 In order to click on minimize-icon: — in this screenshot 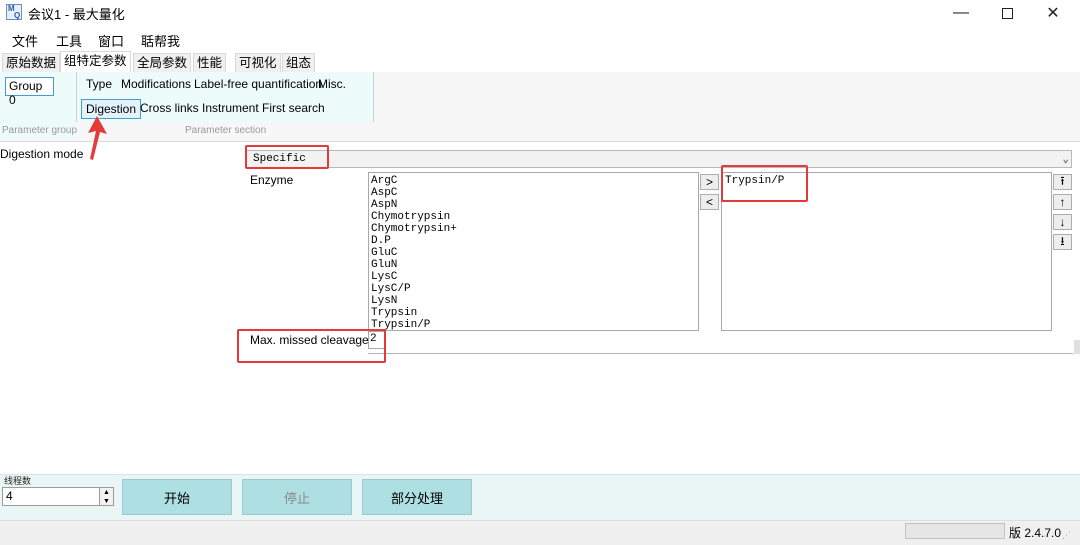, I will do `click(961, 13)`.